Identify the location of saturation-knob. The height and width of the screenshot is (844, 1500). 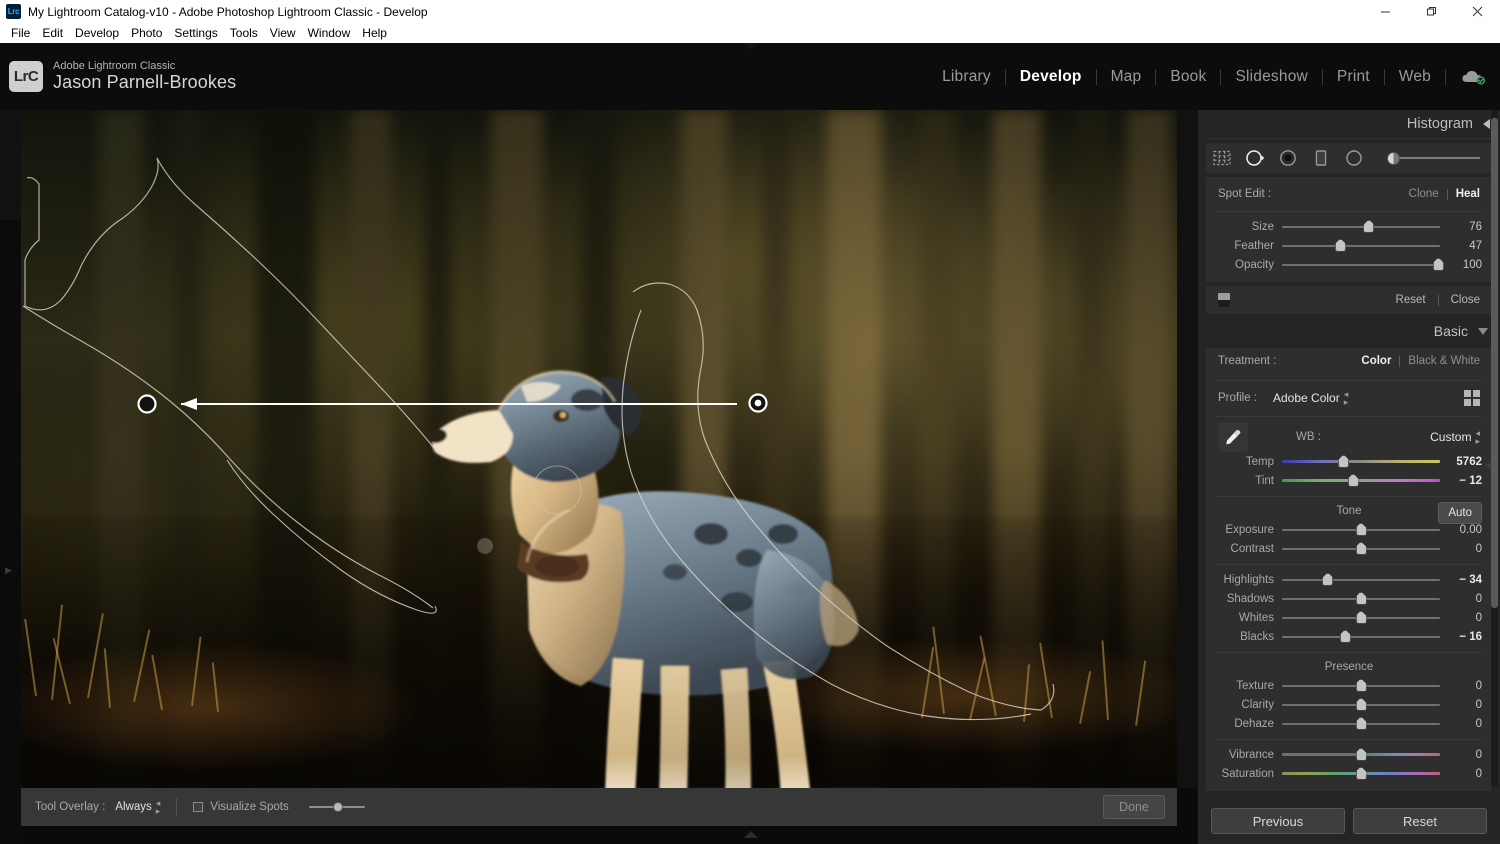
(1361, 773).